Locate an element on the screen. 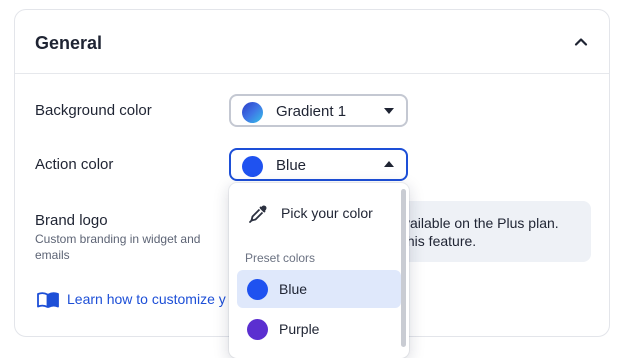  pick-color-option: Pick your color is located at coordinates (314, 213).